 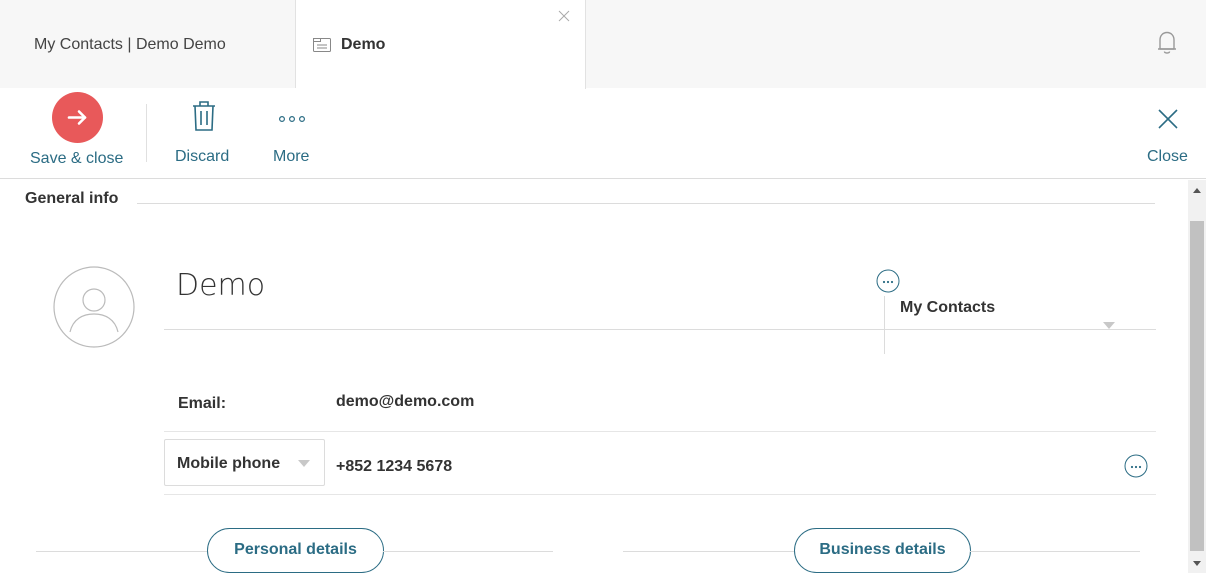 I want to click on business-details-button: Business details, so click(x=882, y=550).